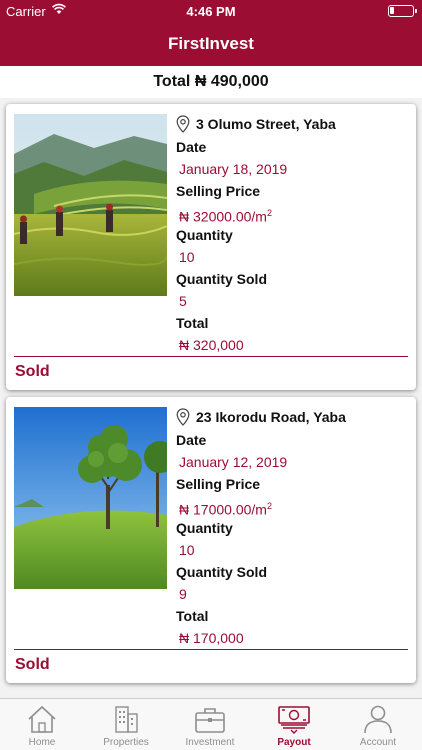 Image resolution: width=422 pixels, height=750 pixels. What do you see at coordinates (90, 205) in the screenshot?
I see `rice-terrace-field-photo` at bounding box center [90, 205].